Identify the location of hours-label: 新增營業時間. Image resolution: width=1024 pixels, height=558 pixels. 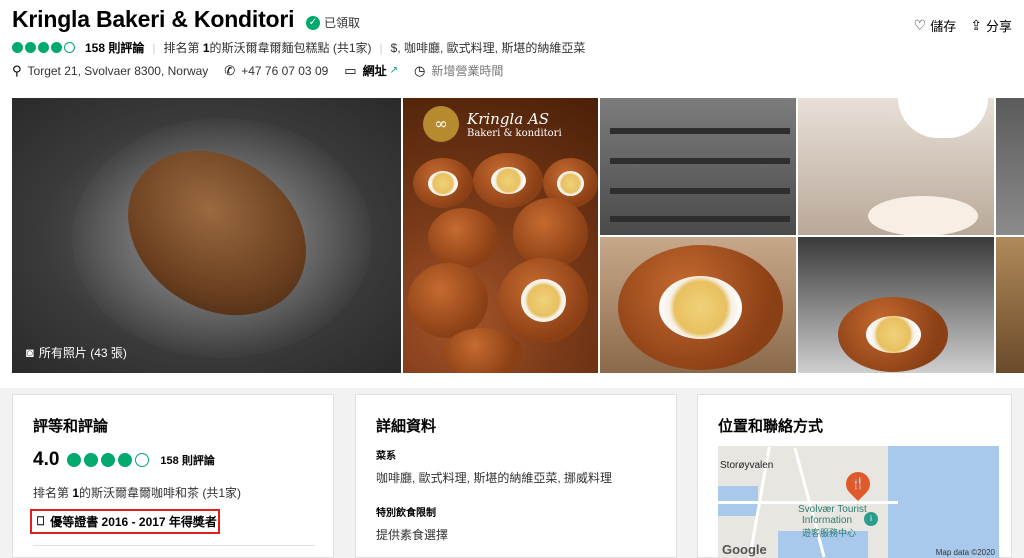
(467, 71).